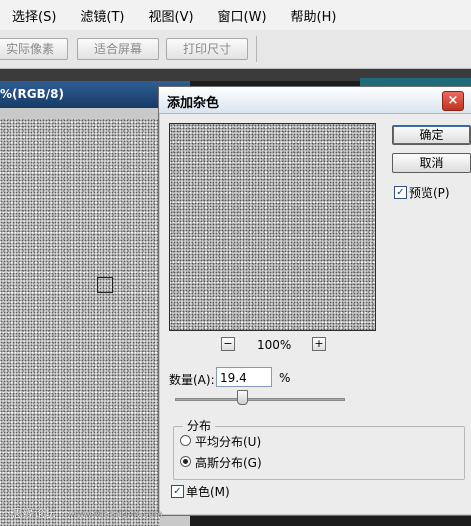 The width and height of the screenshot is (471, 526). Describe the element at coordinates (244, 377) in the screenshot. I see `amount-input: 19.4` at that location.